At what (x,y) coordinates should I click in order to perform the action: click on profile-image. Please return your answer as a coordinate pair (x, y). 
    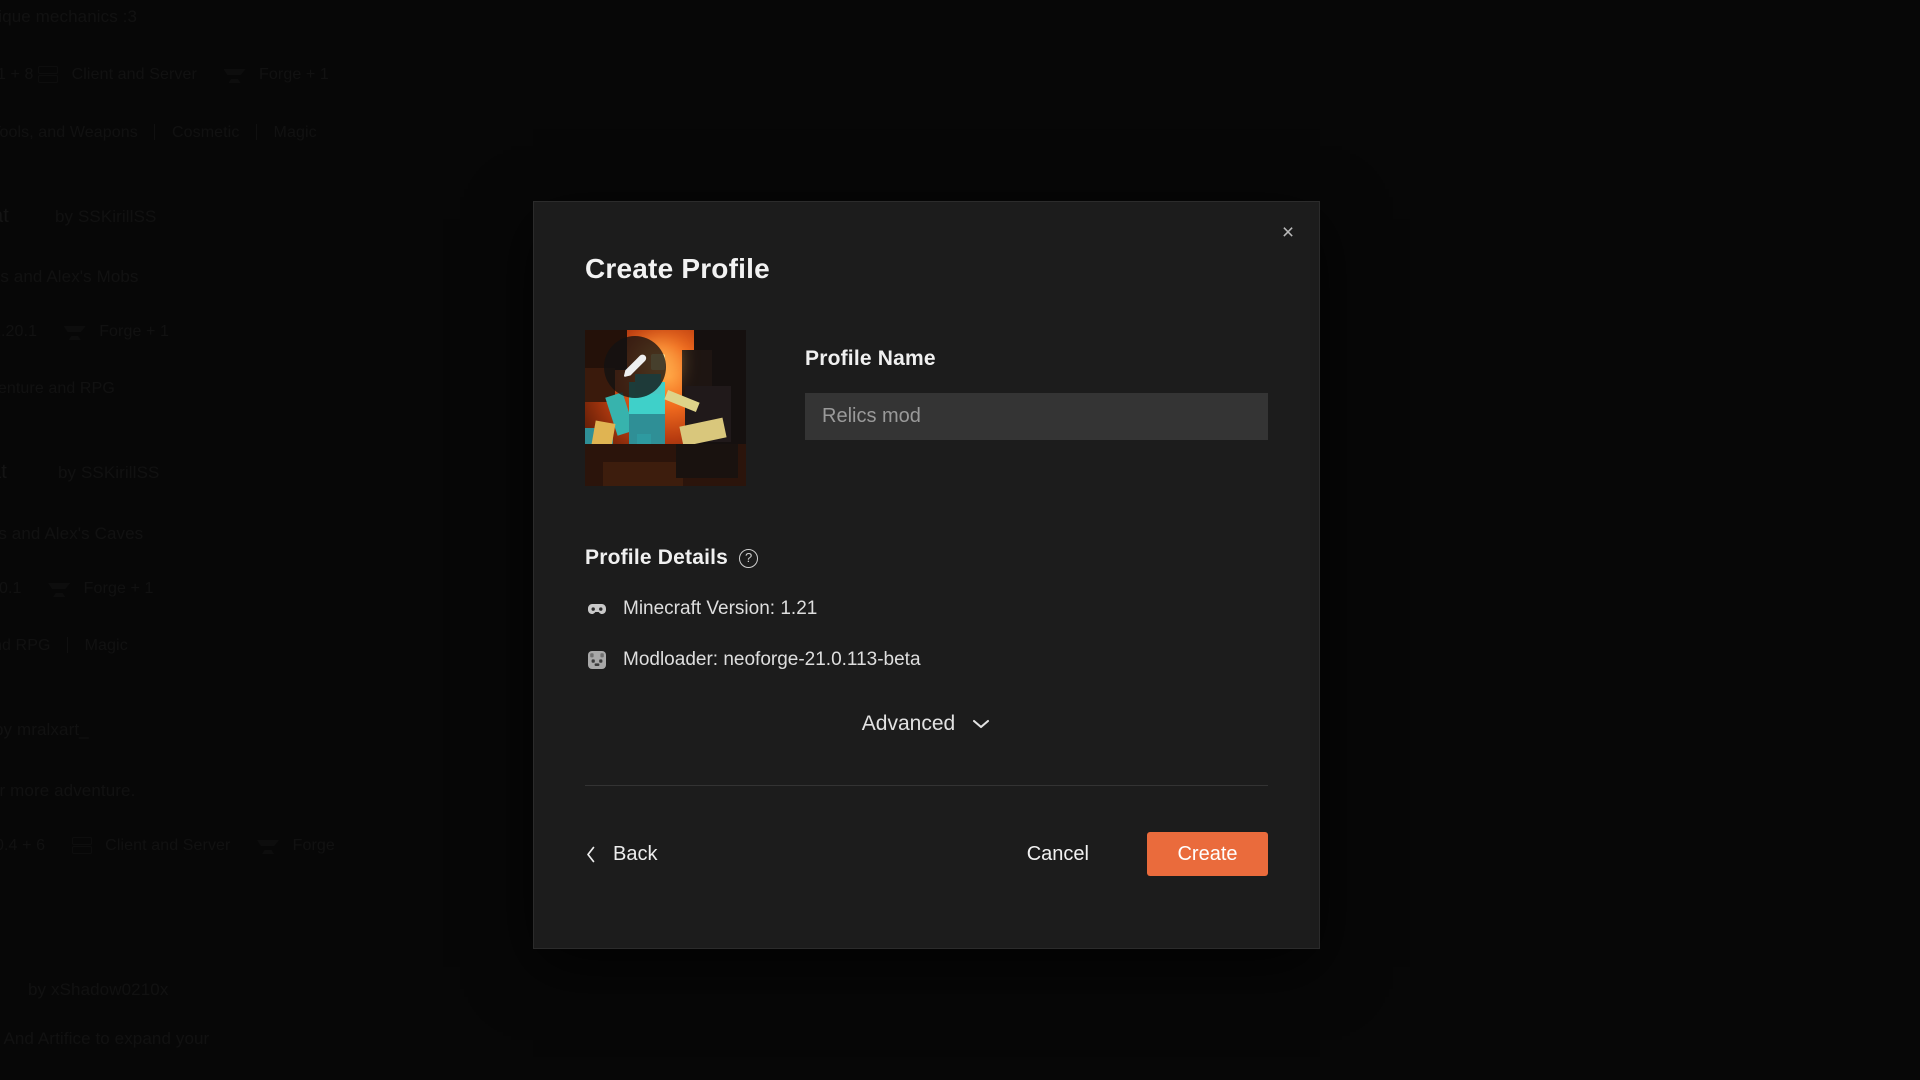
    Looking at the image, I should click on (665, 408).